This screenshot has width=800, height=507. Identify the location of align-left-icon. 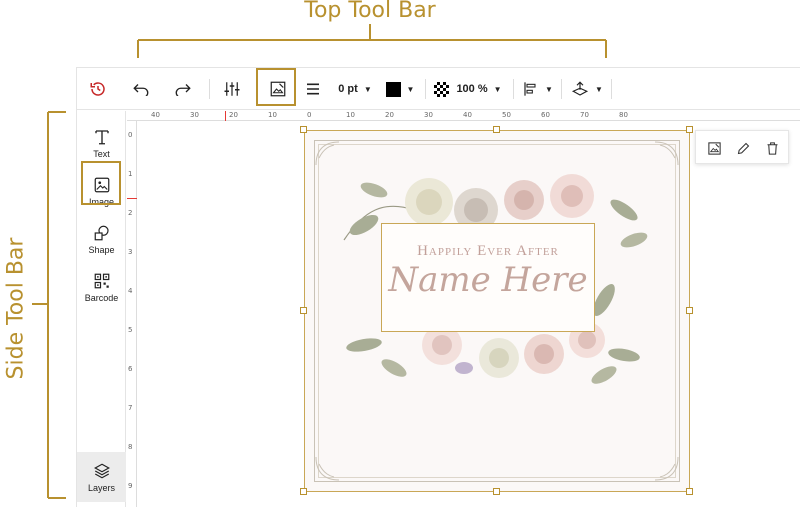
(530, 89).